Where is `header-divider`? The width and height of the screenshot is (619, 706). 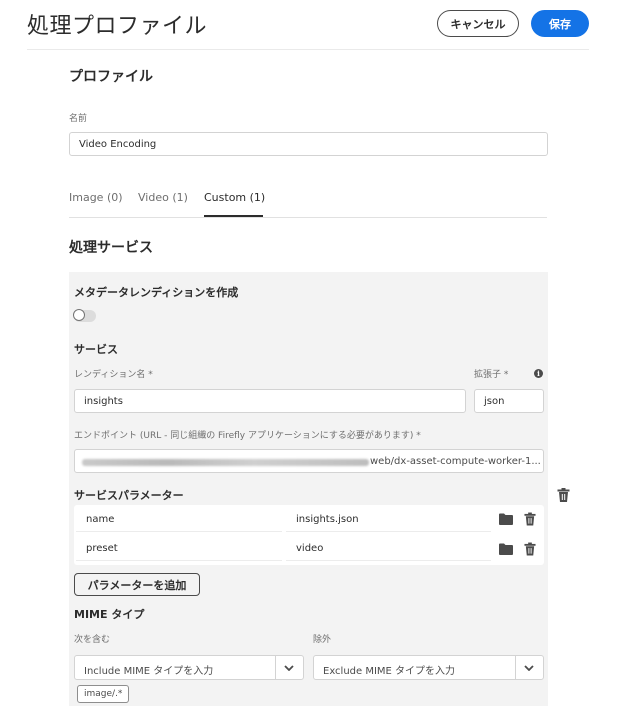 header-divider is located at coordinates (308, 49).